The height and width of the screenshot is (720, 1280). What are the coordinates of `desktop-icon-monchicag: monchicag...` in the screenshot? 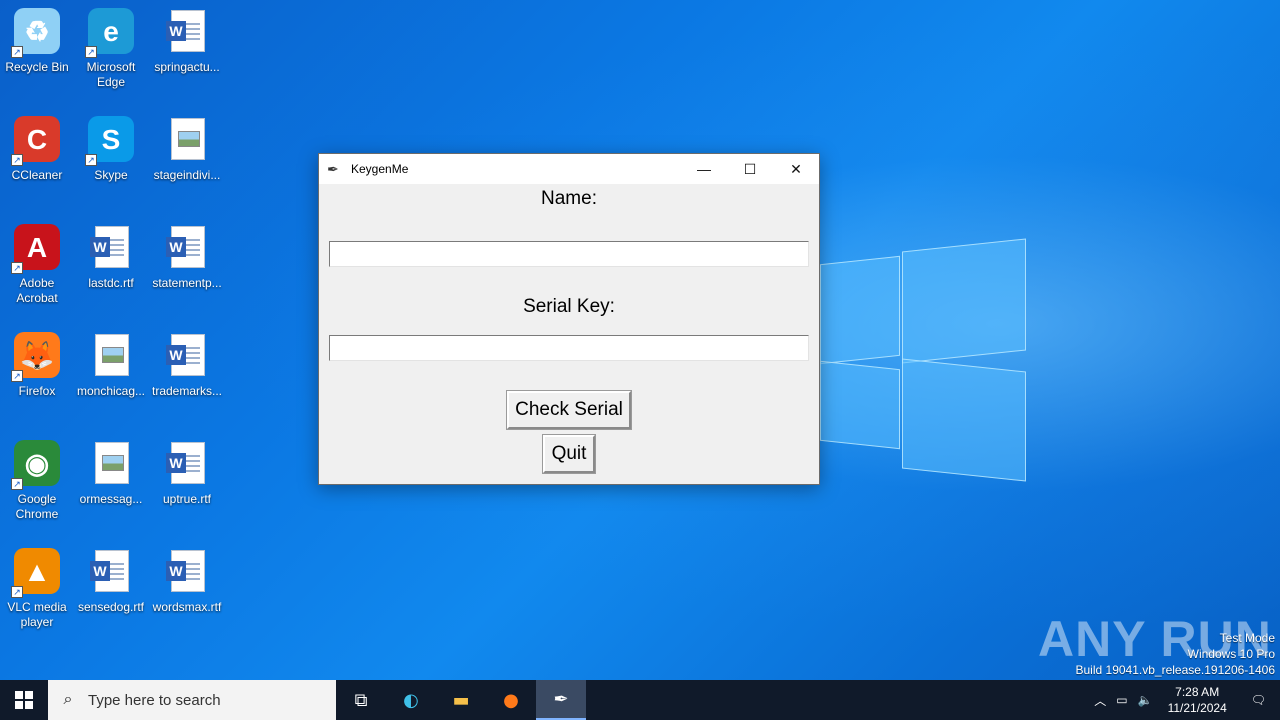 It's located at (111, 365).